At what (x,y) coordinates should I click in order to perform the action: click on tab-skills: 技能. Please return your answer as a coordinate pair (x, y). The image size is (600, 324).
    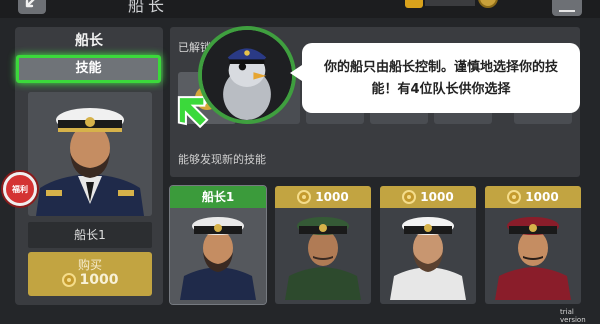
    Looking at the image, I should click on (88, 69).